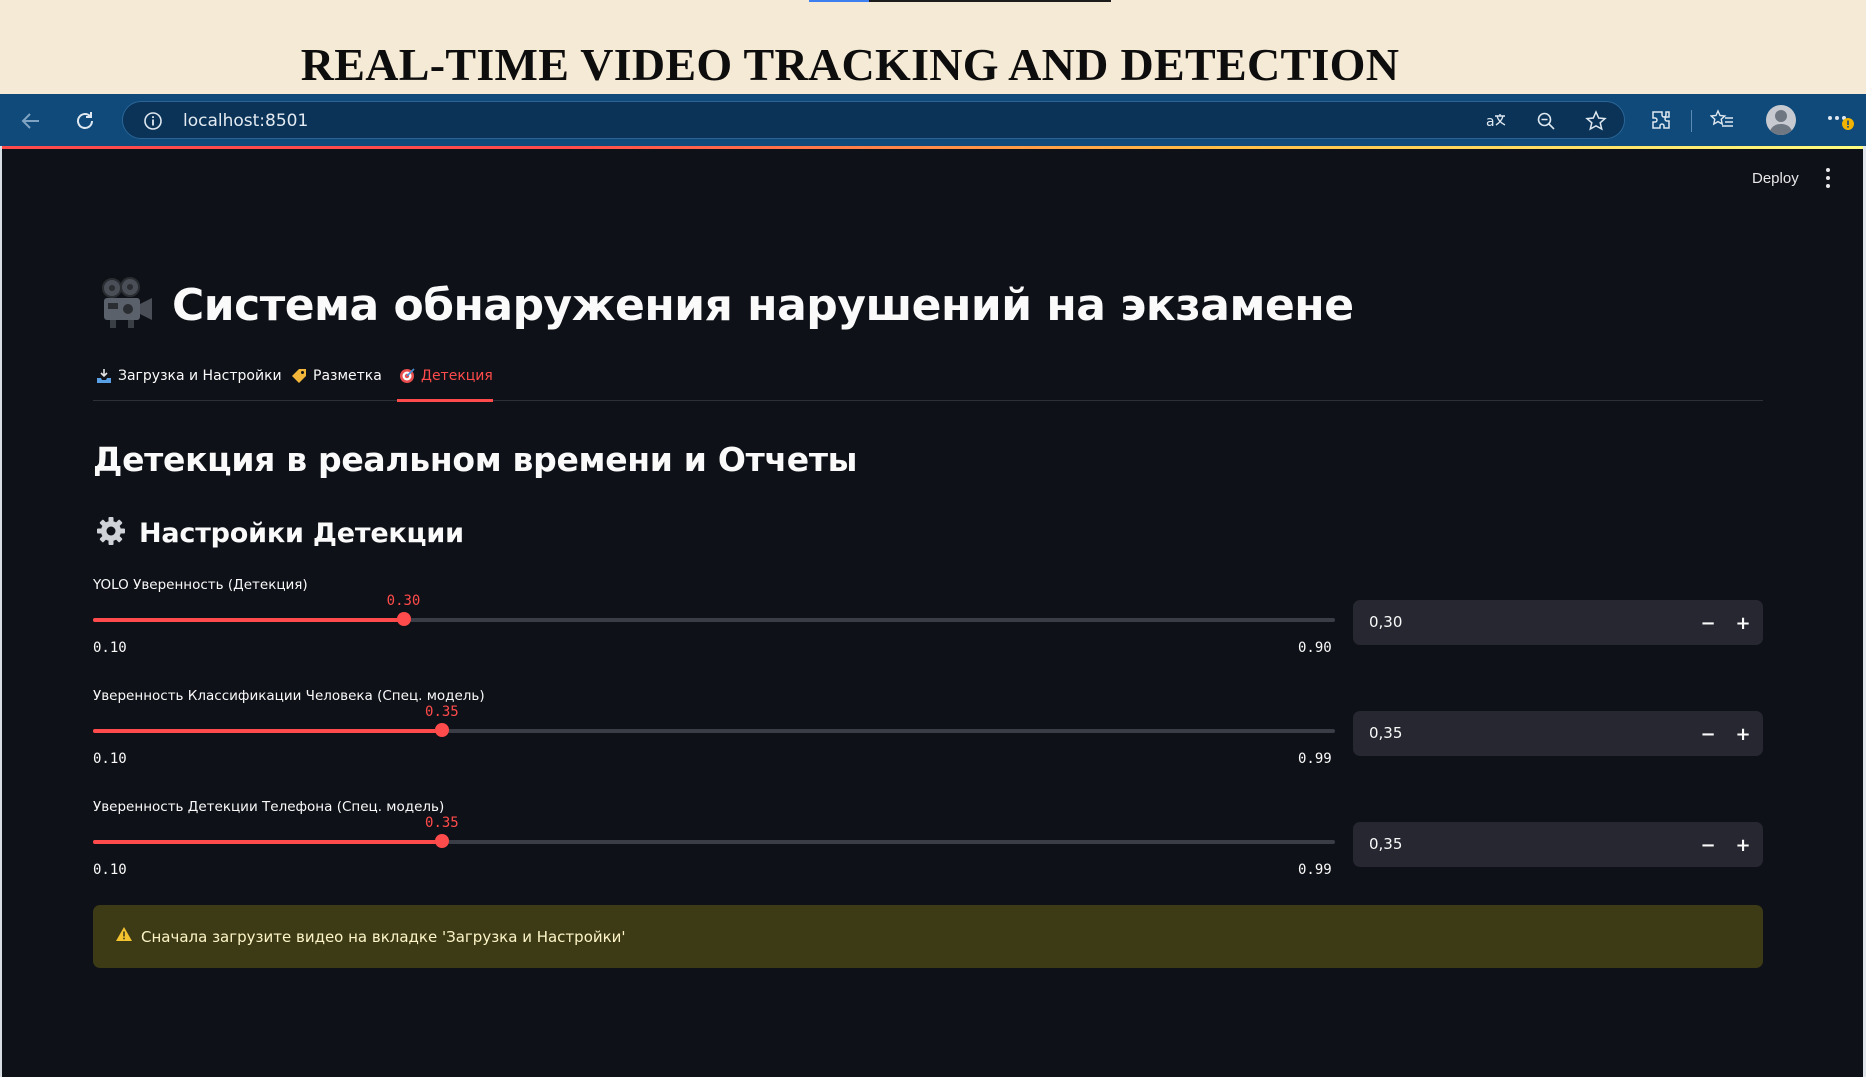 This screenshot has height=1077, width=1866. What do you see at coordinates (1496, 121) in the screenshot?
I see `translate-icon: a` at bounding box center [1496, 121].